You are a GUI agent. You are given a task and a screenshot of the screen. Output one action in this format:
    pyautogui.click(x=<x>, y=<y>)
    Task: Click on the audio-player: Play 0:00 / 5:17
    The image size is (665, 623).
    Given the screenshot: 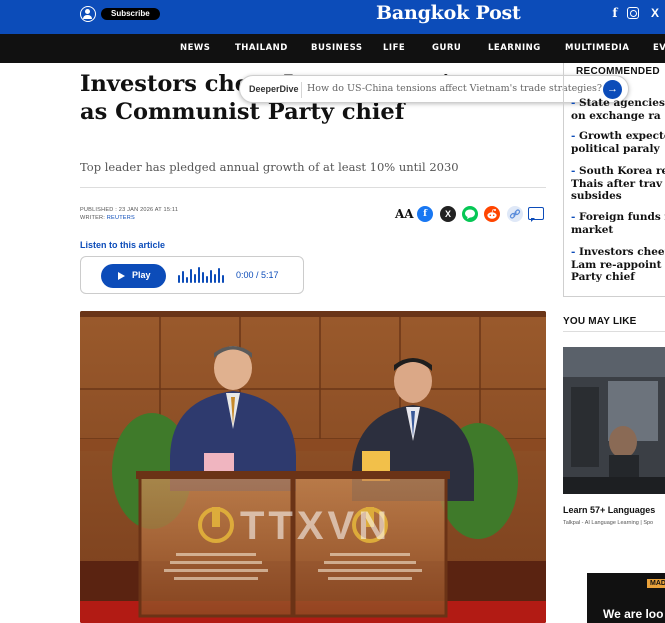 What is the action you would take?
    pyautogui.click(x=192, y=275)
    